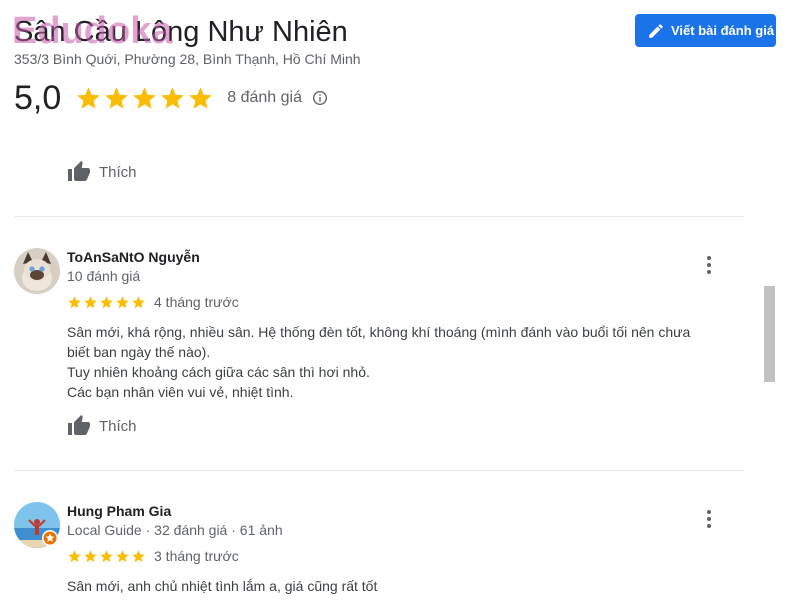  Describe the element at coordinates (723, 30) in the screenshot. I see `write-review-label: Viết bài đánh giá` at that location.